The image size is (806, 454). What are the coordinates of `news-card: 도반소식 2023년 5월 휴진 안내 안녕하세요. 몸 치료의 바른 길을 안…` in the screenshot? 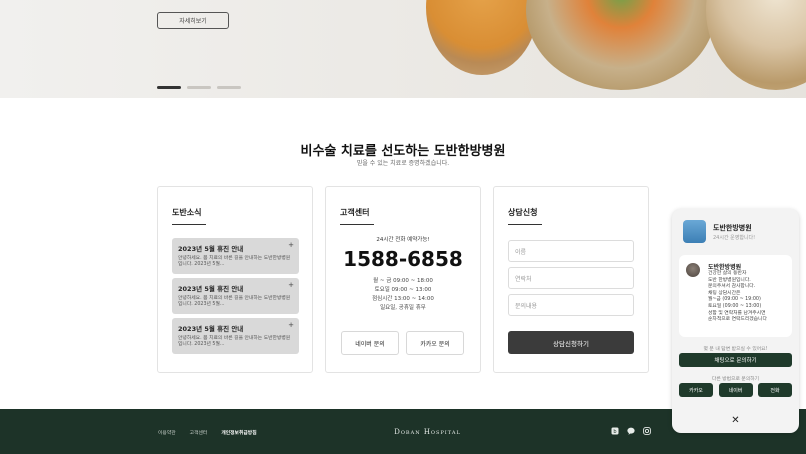 It's located at (235, 279).